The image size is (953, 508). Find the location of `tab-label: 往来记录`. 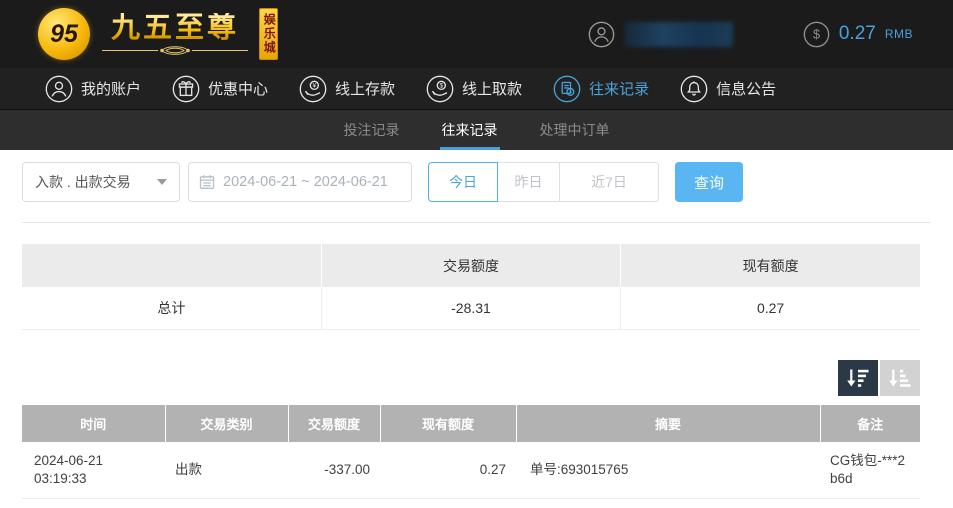

tab-label: 往来记录 is located at coordinates (469, 130).